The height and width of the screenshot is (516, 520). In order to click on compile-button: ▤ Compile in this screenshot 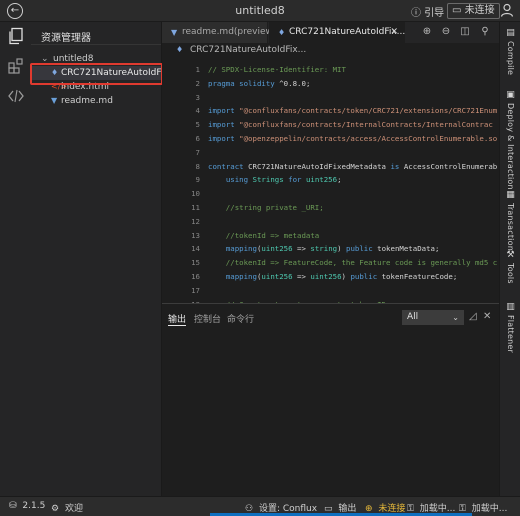, I will do `click(510, 51)`.